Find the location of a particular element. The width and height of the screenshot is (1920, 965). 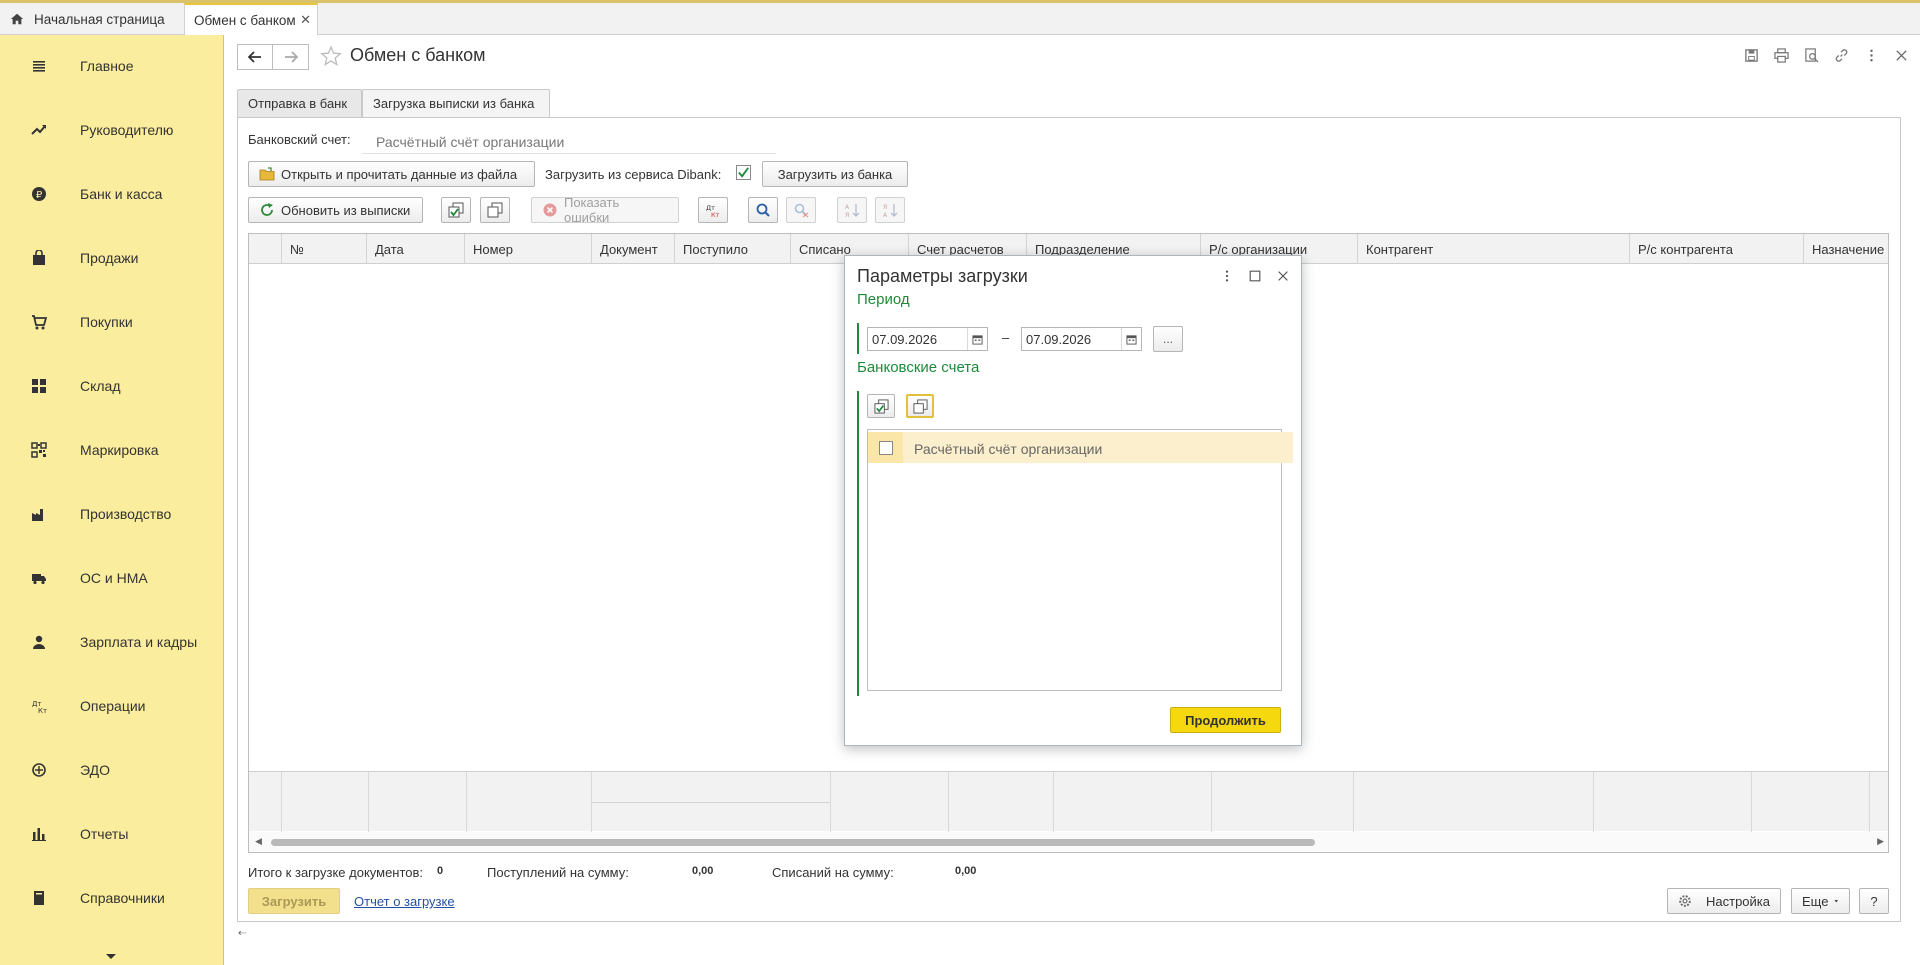

preview-icon is located at coordinates (1811, 55).